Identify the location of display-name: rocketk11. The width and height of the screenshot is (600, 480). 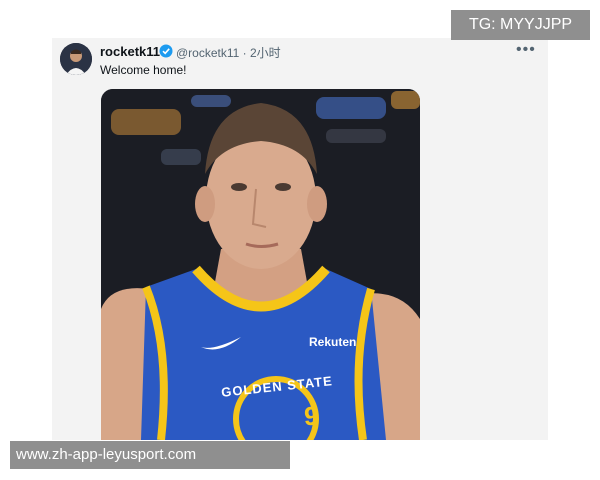
(130, 51).